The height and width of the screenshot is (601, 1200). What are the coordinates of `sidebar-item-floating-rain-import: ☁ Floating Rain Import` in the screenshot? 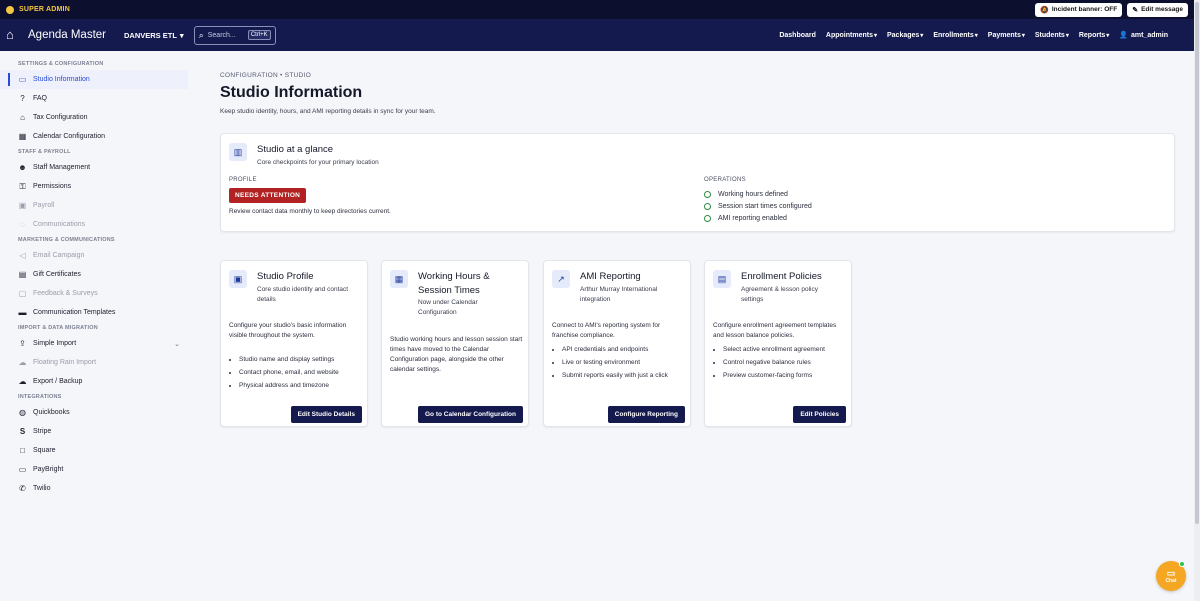 It's located at (94, 362).